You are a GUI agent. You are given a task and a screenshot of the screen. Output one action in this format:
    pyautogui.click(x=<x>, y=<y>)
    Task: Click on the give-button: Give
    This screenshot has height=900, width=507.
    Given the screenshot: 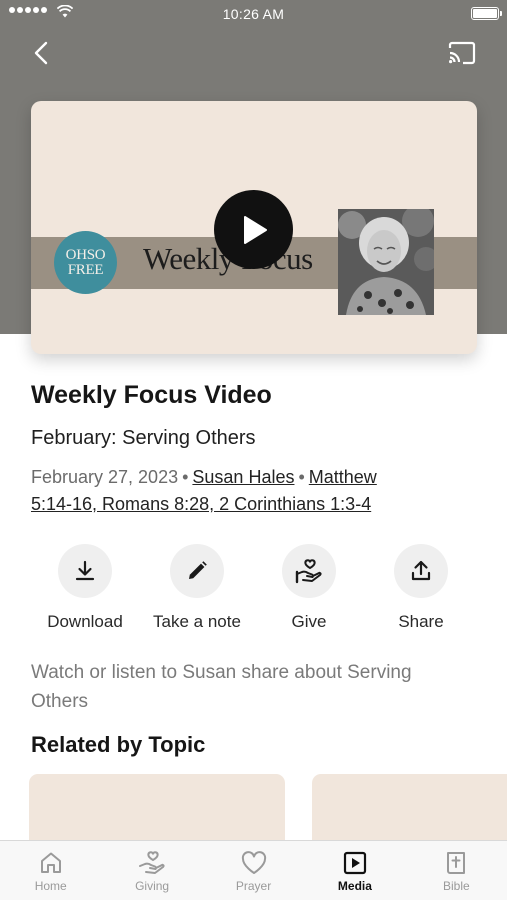 What is the action you would take?
    pyautogui.click(x=309, y=588)
    